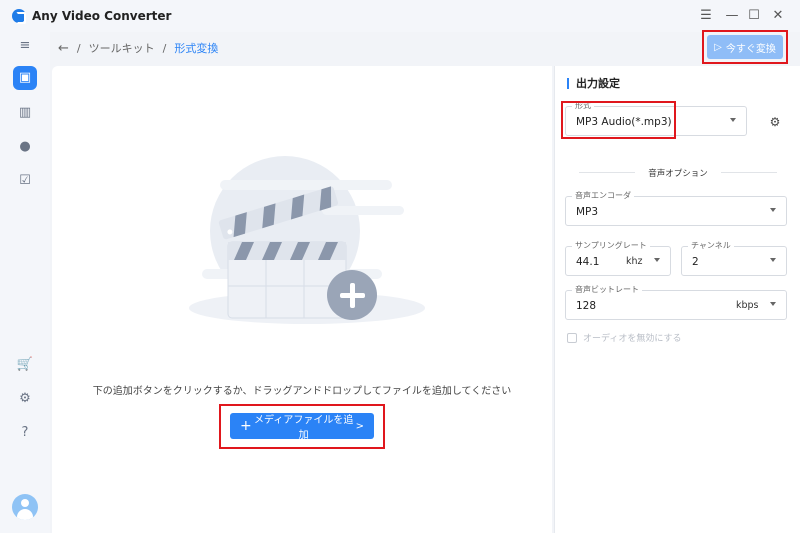  I want to click on channel-label: チャンネル, so click(711, 246).